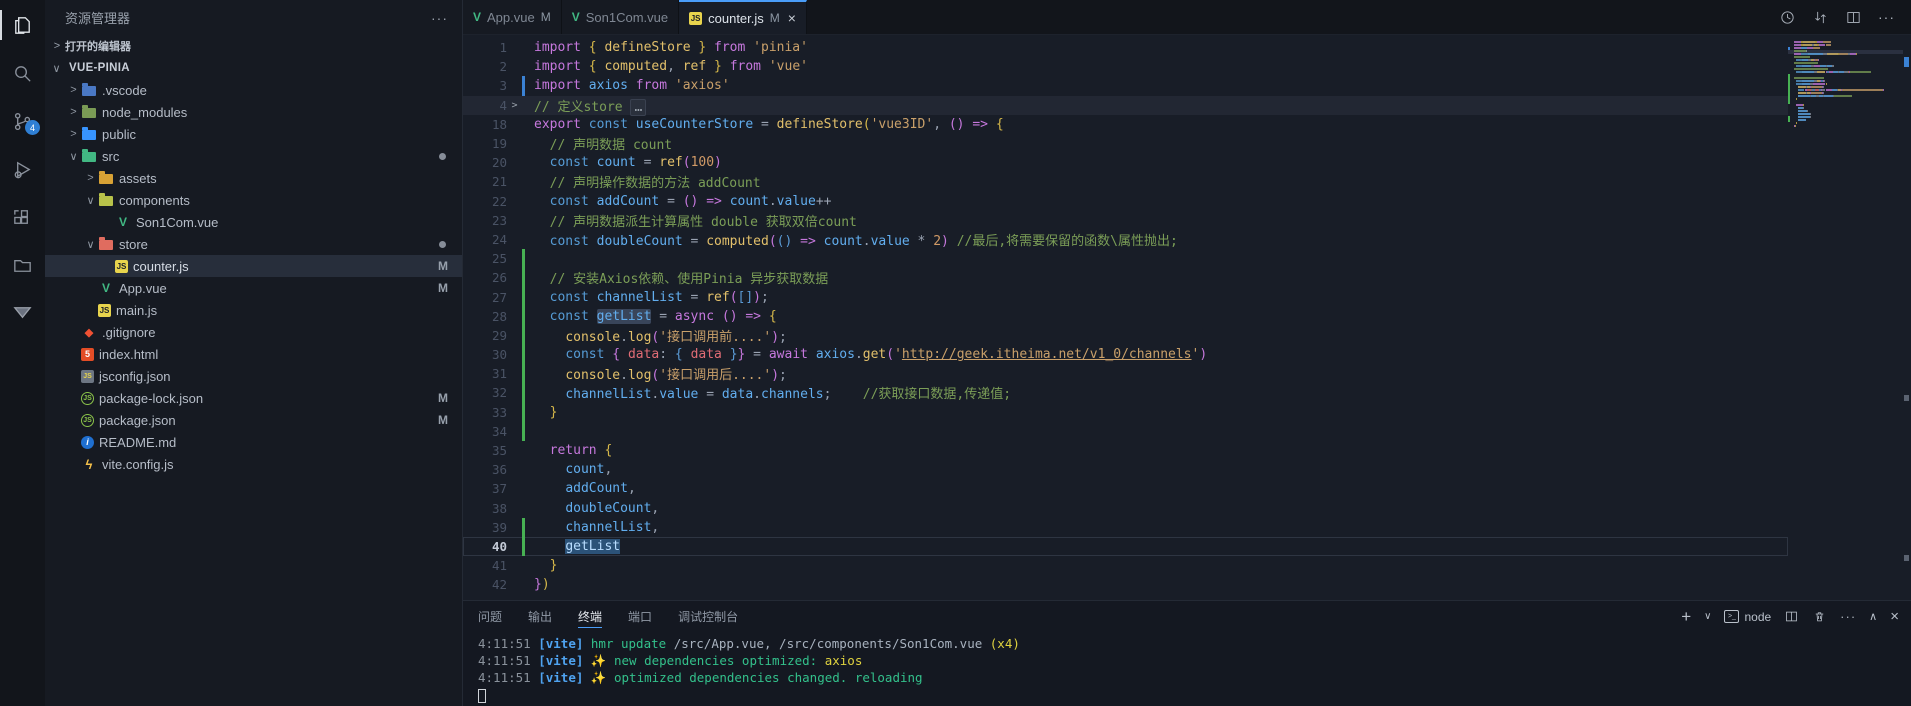  Describe the element at coordinates (1125, 374) in the screenshot. I see `code-line: 31 console.log('接口调用后....');` at that location.